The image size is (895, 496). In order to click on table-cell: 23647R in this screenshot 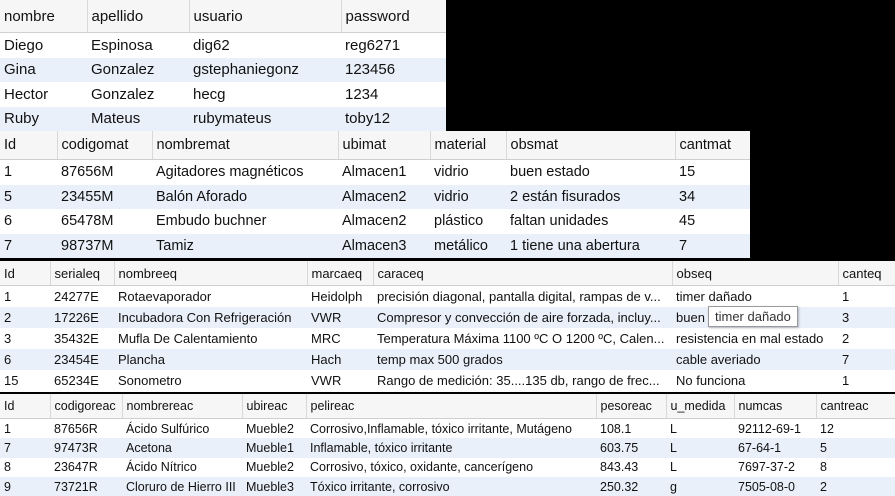, I will do `click(86, 467)`.